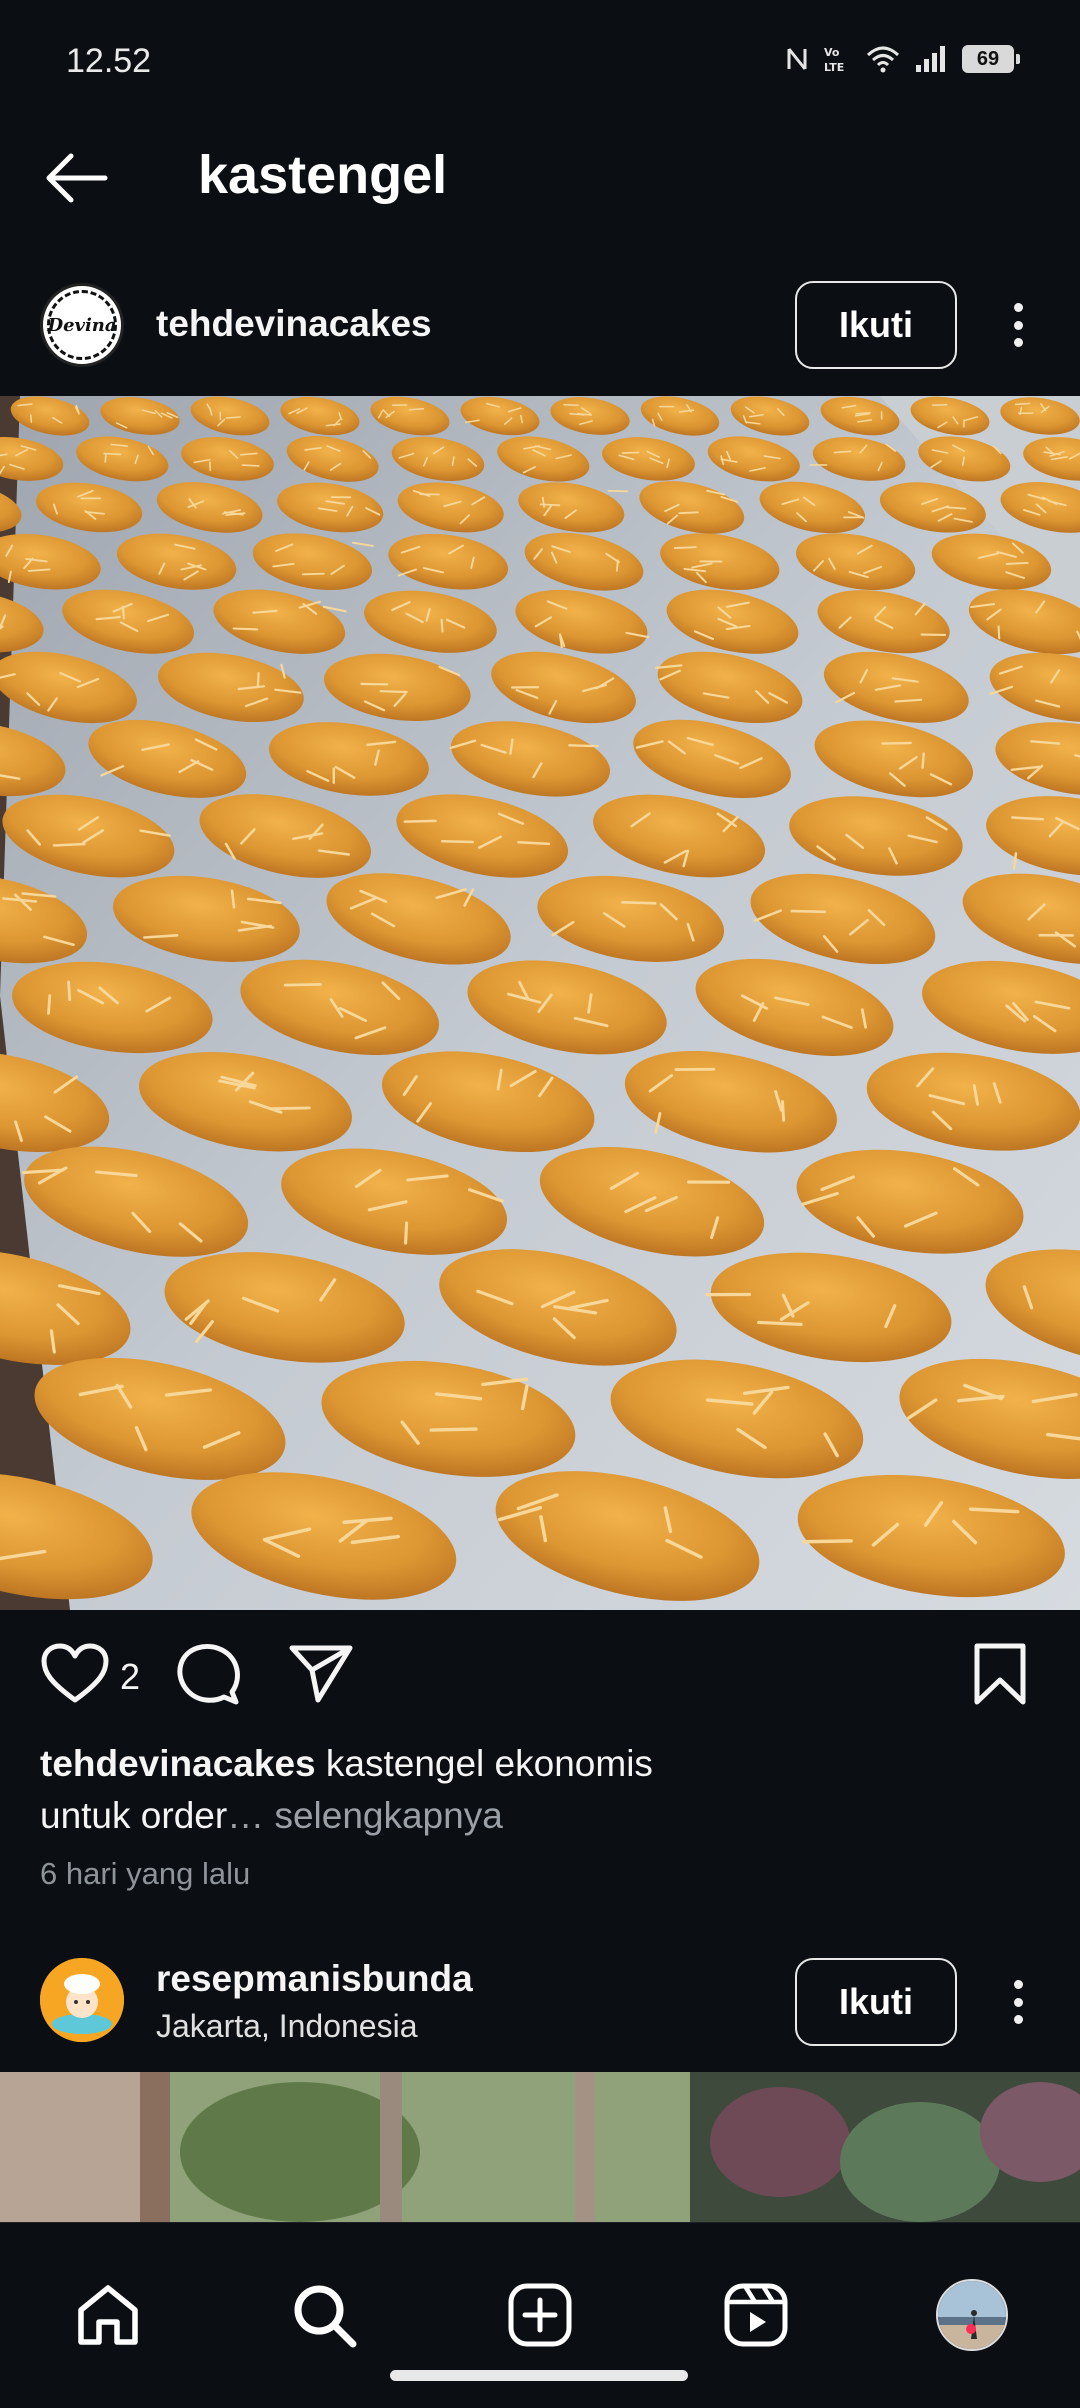 The width and height of the screenshot is (1080, 2408). What do you see at coordinates (540, 1675) in the screenshot?
I see `post-actions: 2` at bounding box center [540, 1675].